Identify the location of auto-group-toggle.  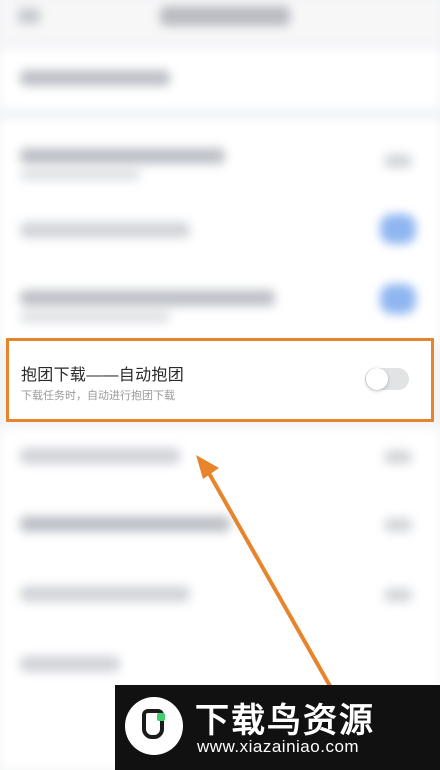
(387, 379).